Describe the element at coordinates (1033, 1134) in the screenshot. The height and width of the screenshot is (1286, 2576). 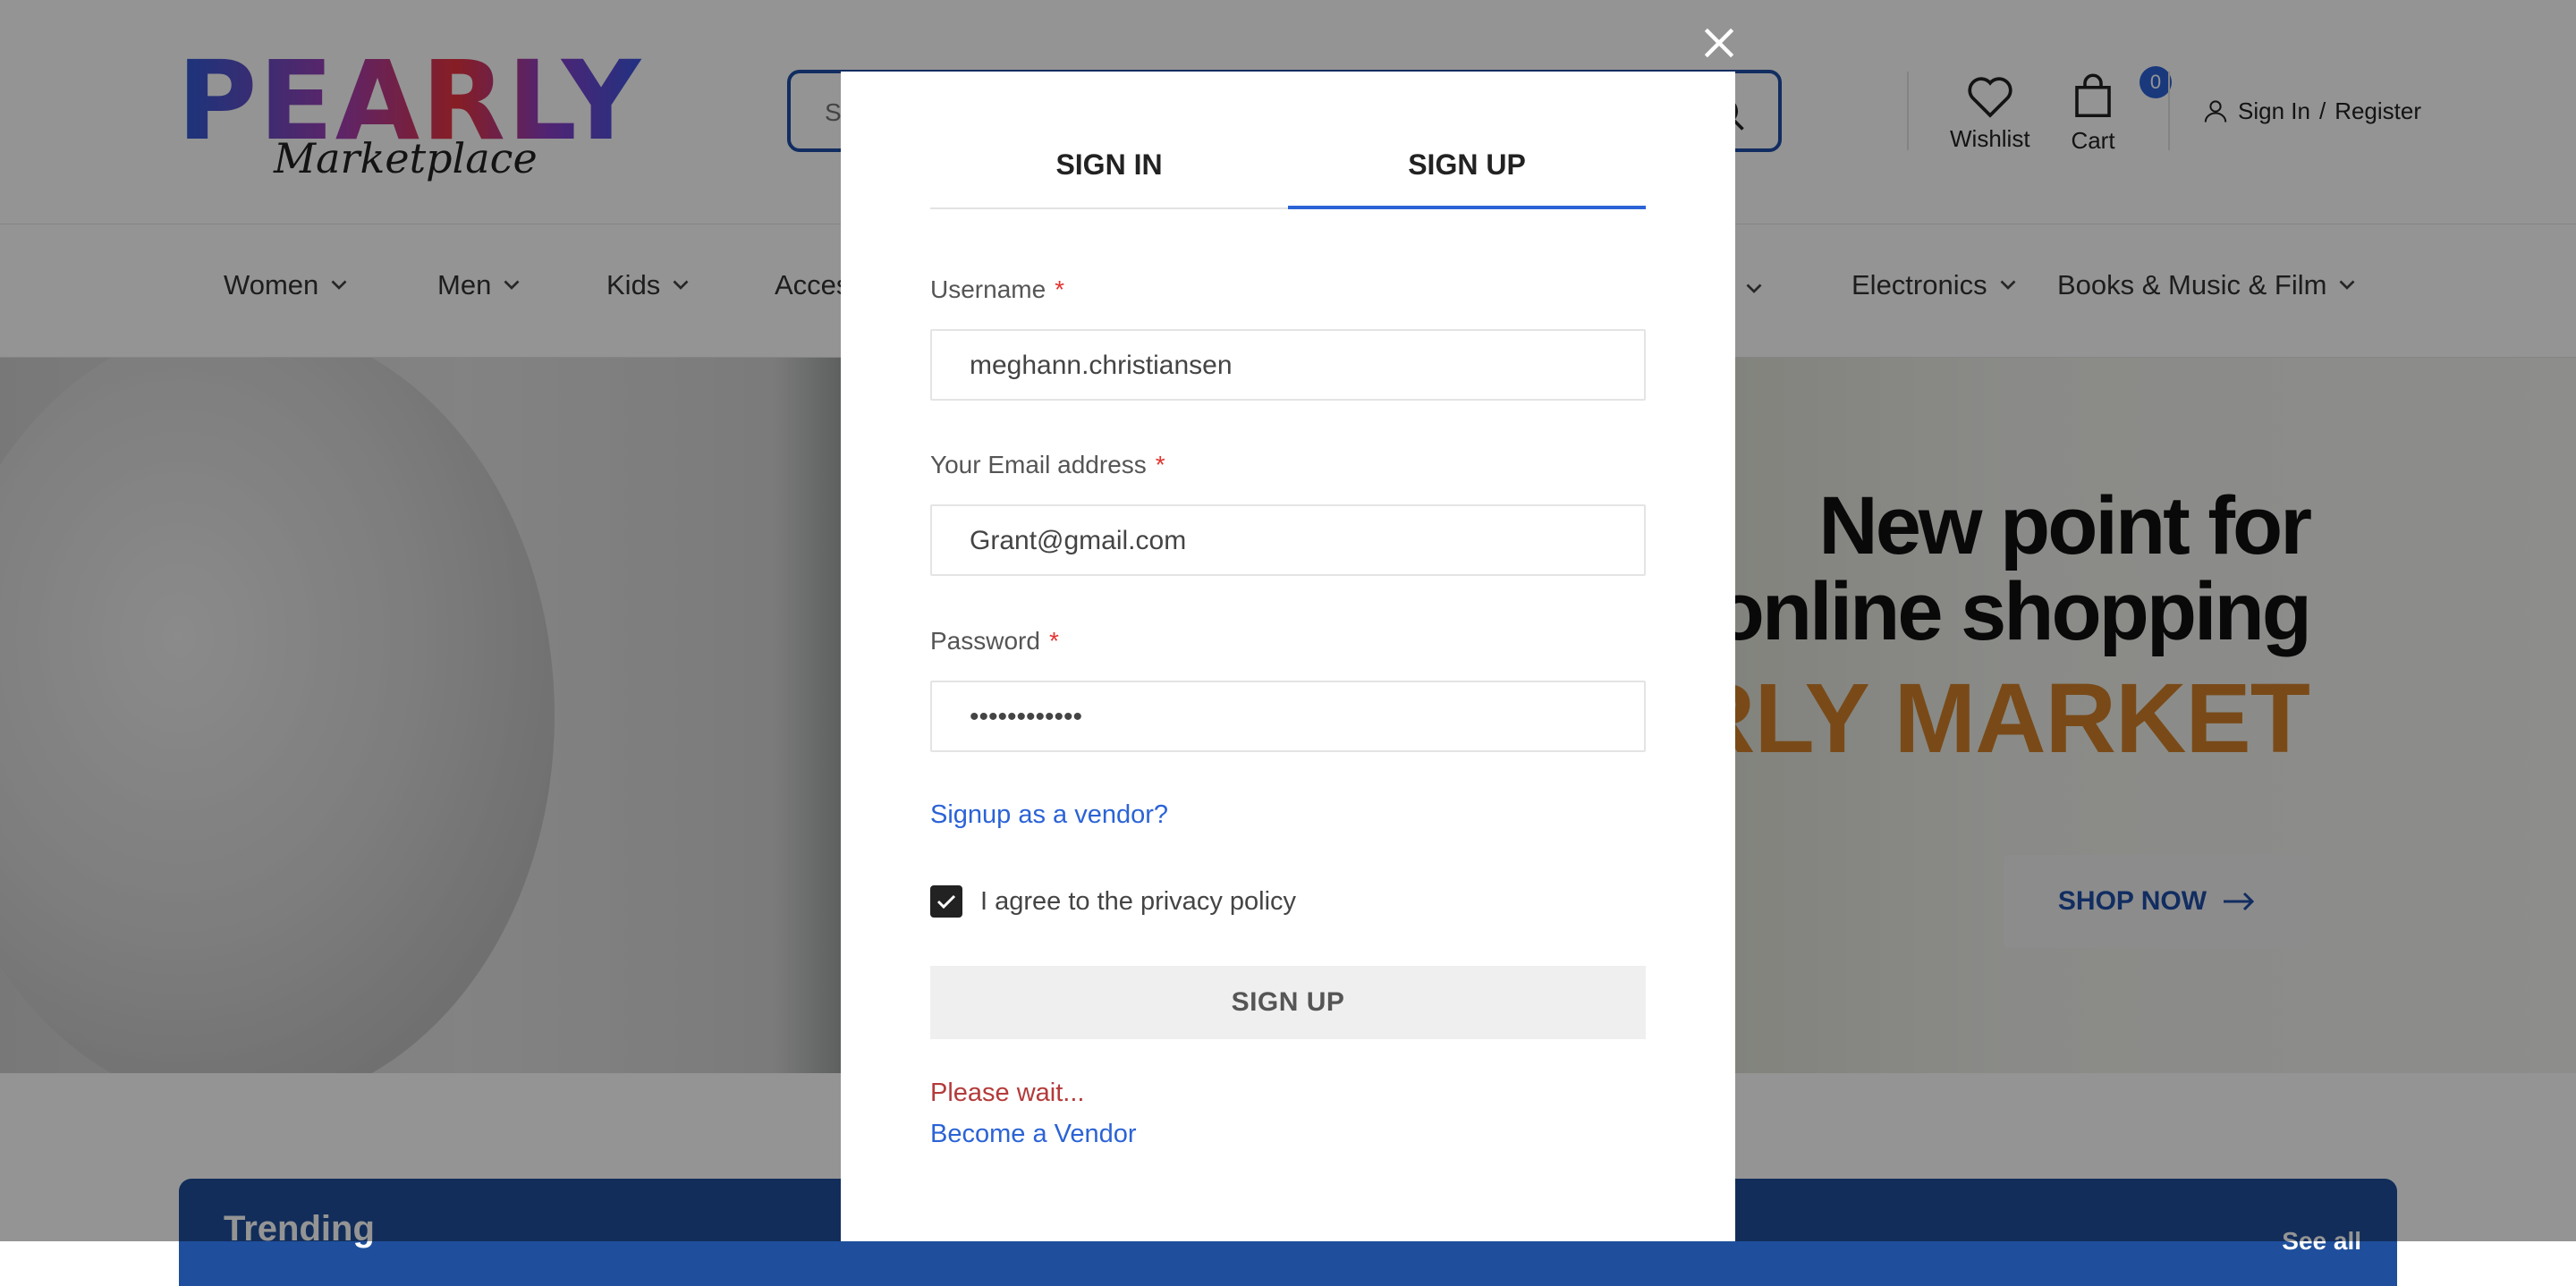
I see `become-vendor-link: Become a Vendor` at that location.